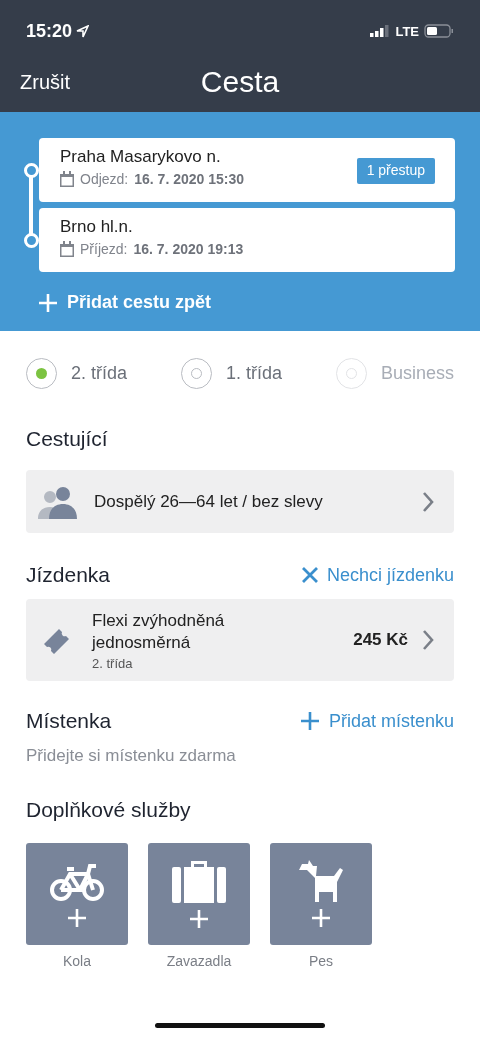 This screenshot has width=480, height=1039. What do you see at coordinates (59, 501) in the screenshot?
I see `people-icon` at bounding box center [59, 501].